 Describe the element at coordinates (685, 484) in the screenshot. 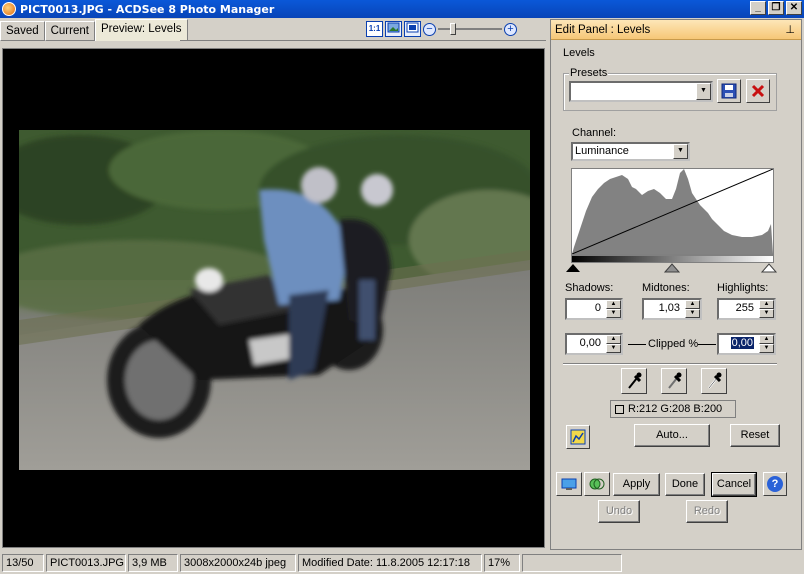

I see `done-button: Done` at that location.